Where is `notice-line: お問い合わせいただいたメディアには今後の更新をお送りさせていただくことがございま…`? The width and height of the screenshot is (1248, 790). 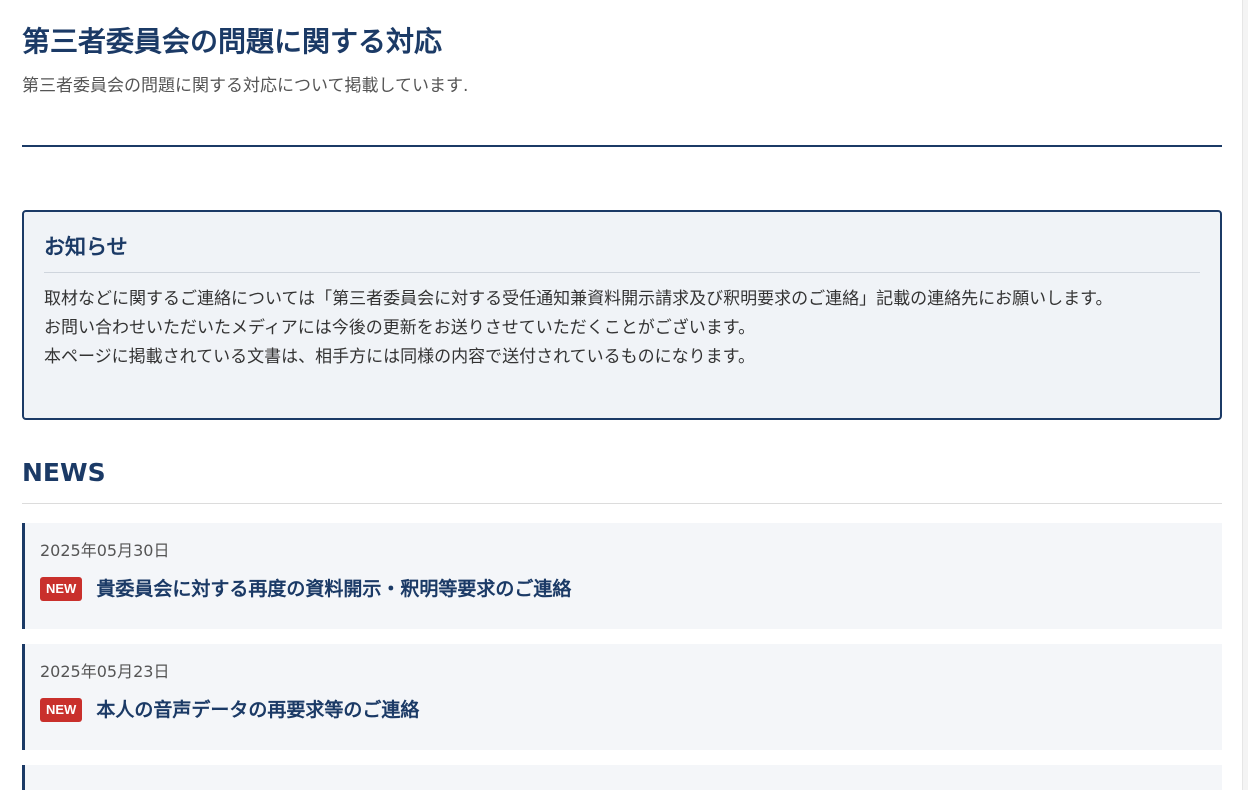
notice-line: お問い合わせいただいたメディアには今後の更新をお送りさせていただくことがございま… is located at coordinates (400, 328).